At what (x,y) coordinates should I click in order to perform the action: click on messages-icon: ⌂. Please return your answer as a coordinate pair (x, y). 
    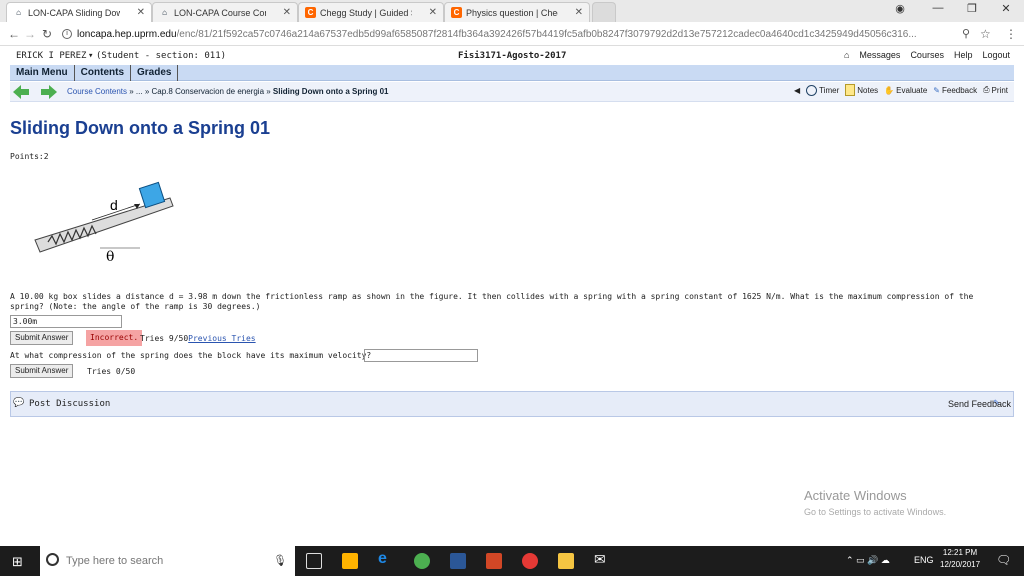
    Looking at the image, I should click on (846, 55).